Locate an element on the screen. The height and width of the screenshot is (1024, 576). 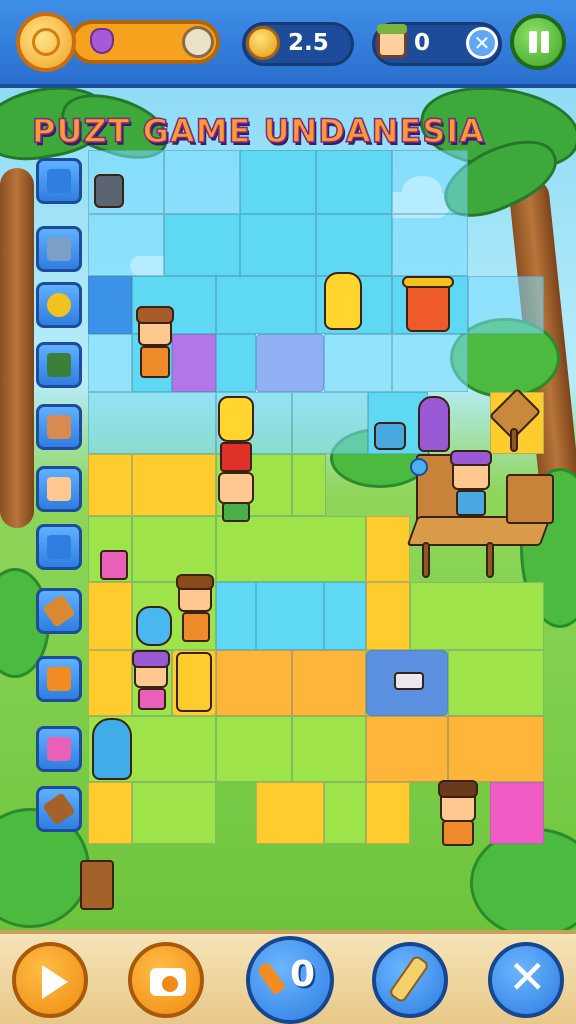
sun-icon is located at coordinates (46, 42).